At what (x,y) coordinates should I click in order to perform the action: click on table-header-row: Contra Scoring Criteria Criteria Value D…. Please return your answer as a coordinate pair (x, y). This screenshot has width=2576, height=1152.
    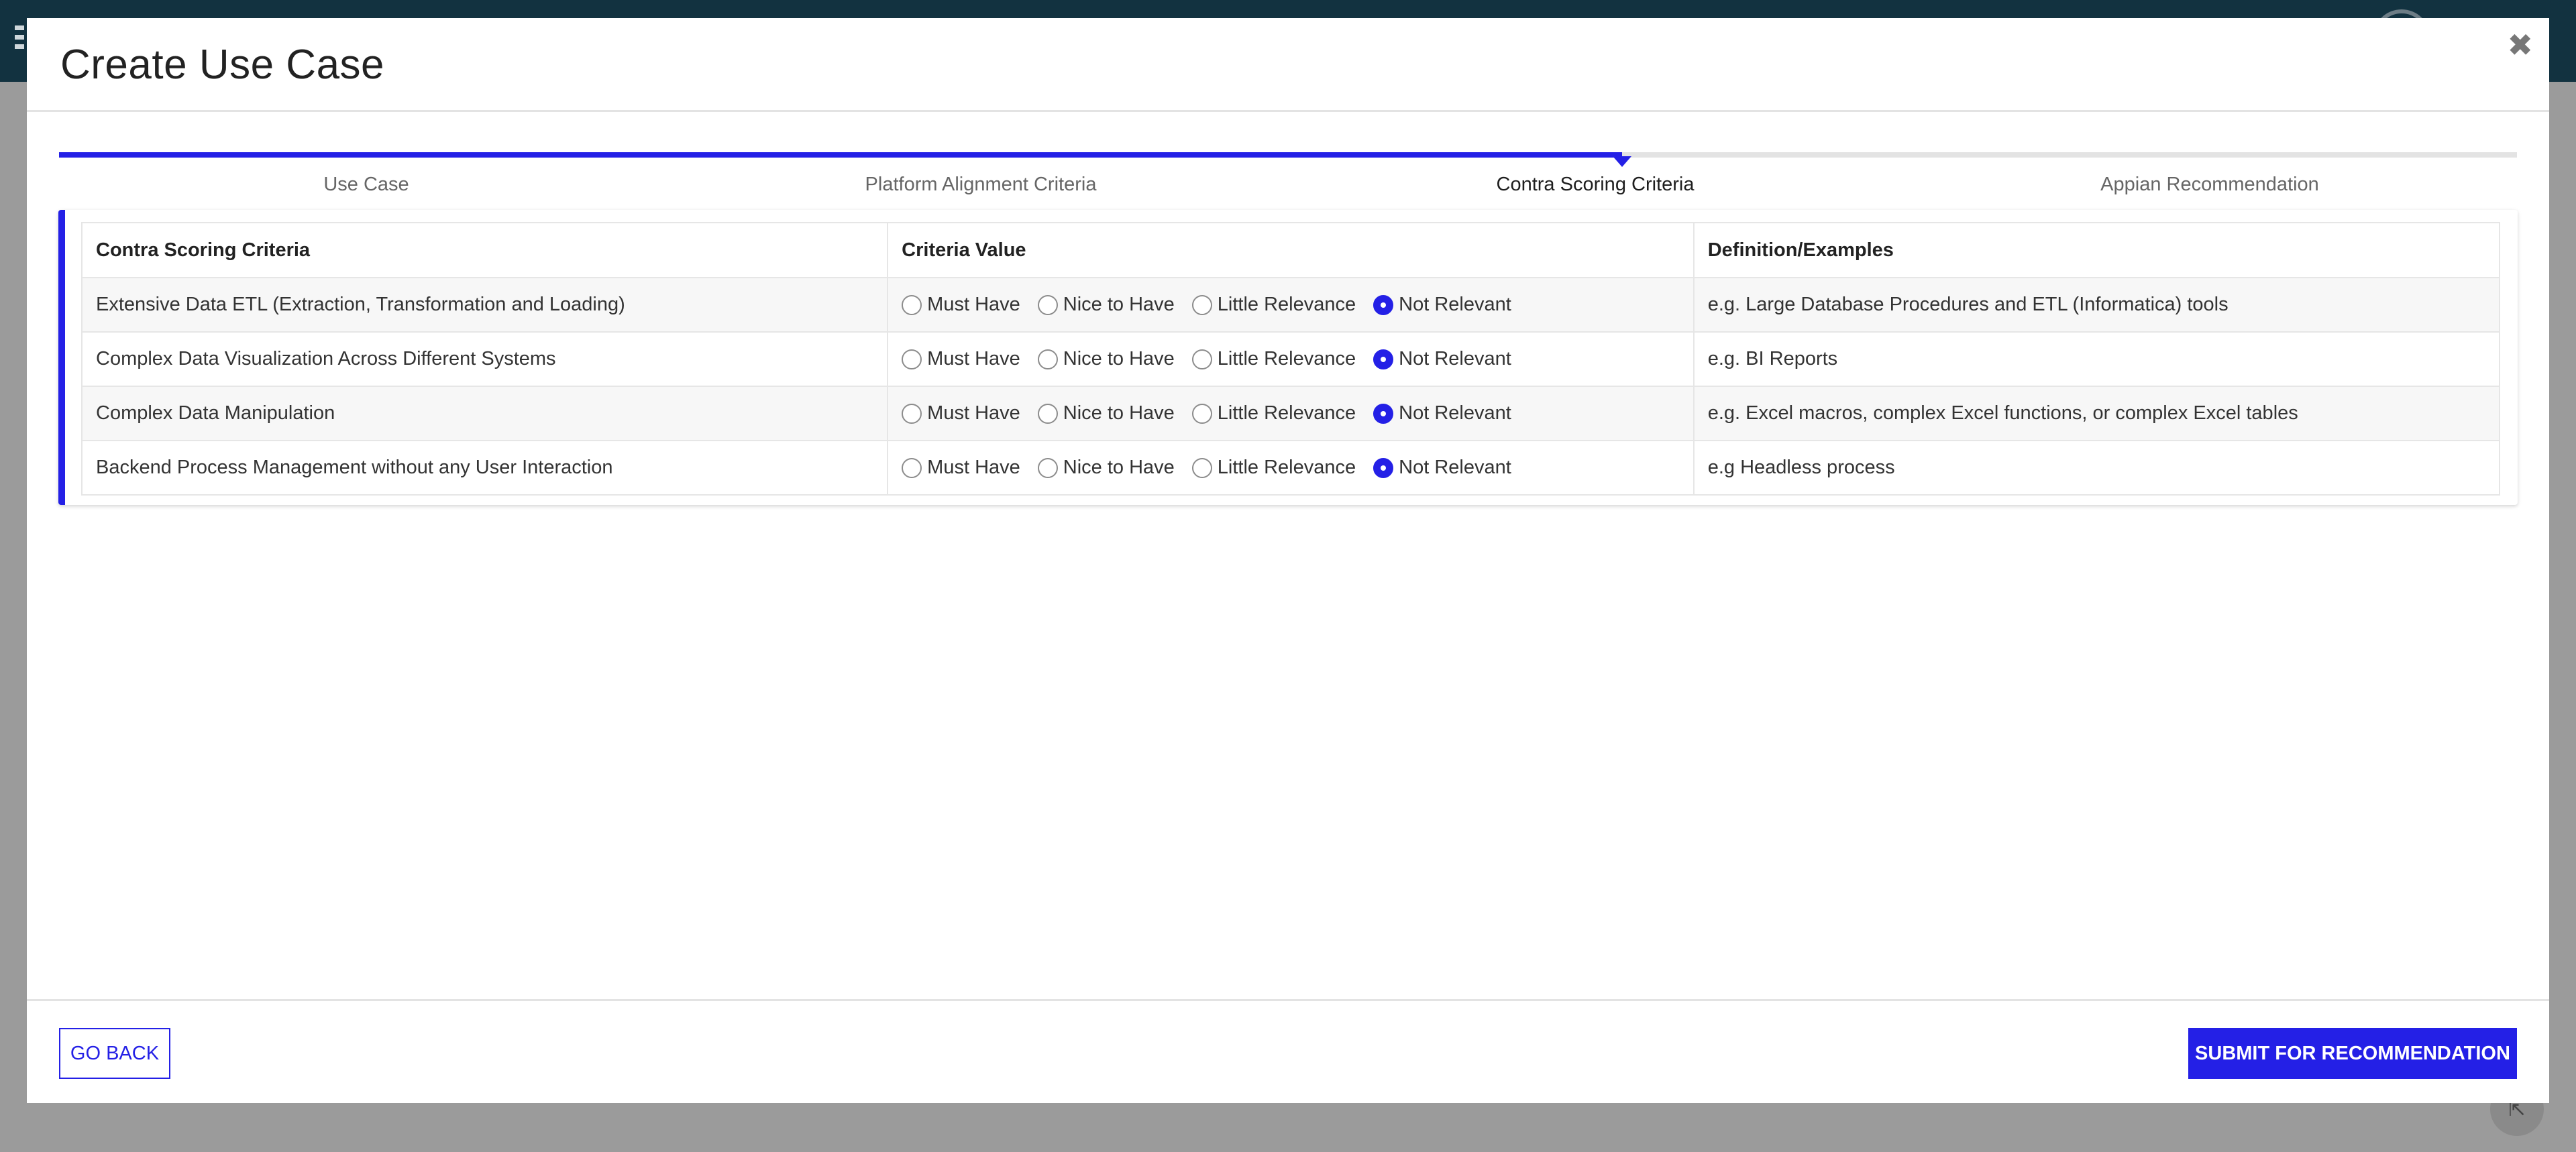
    Looking at the image, I should click on (1290, 250).